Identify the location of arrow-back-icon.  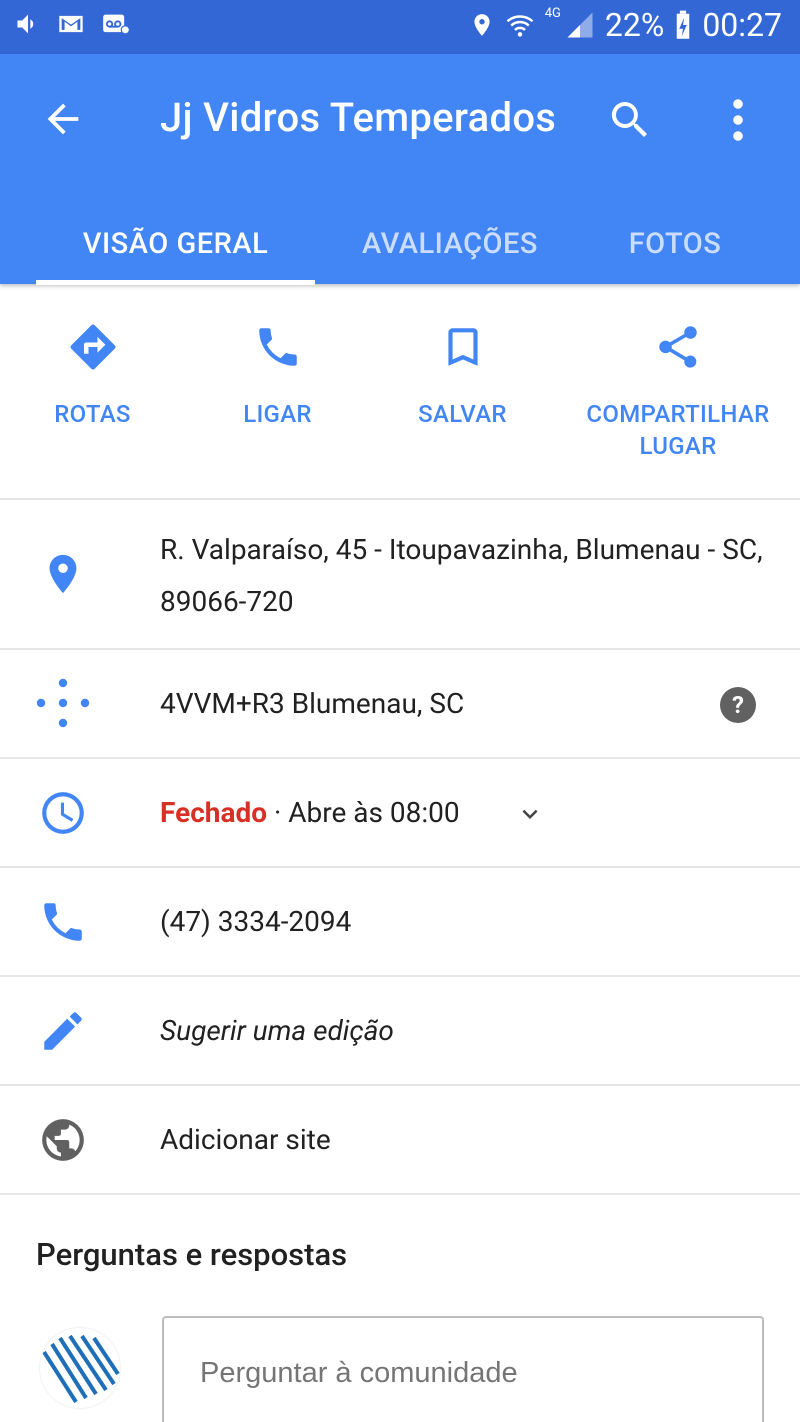
(63, 119).